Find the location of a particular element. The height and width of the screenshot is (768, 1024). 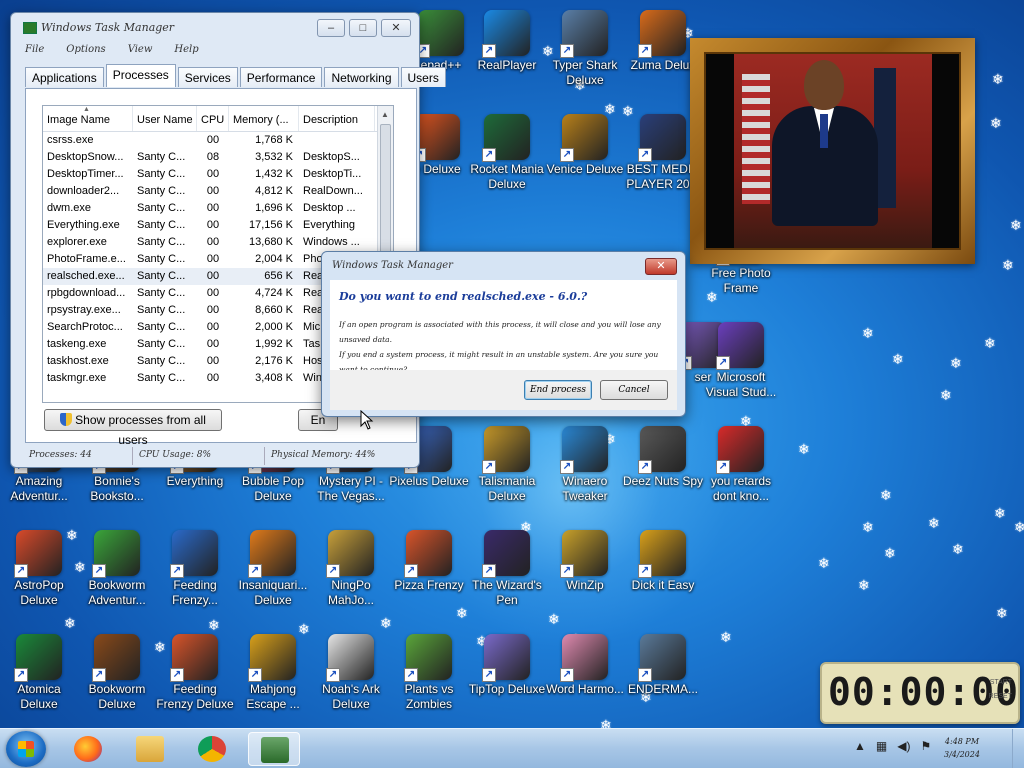

table-row: csrss.exe 00 1,768 K is located at coordinates (218, 140).